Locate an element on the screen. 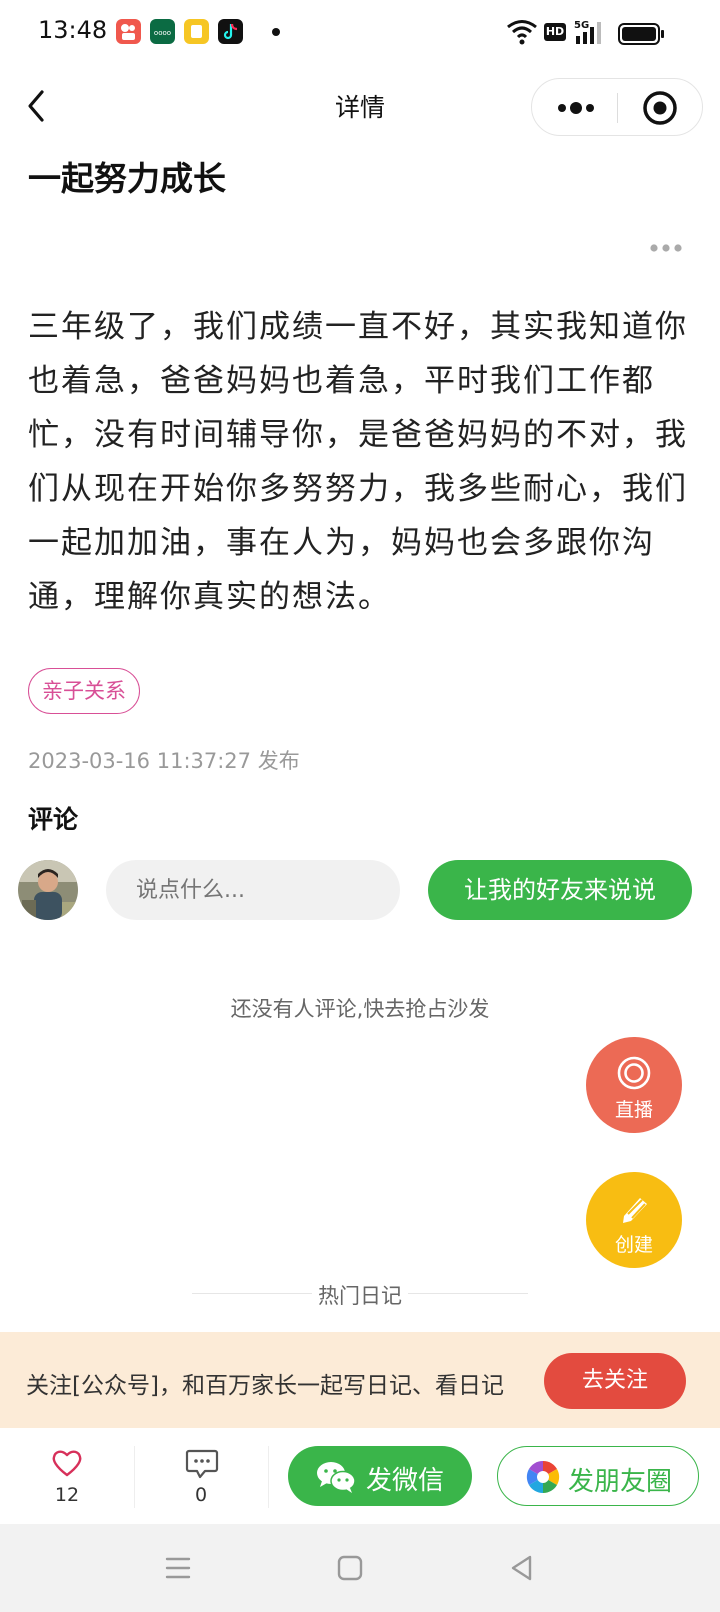  invite-friends-button: 让我的好友来说说 is located at coordinates (560, 890).